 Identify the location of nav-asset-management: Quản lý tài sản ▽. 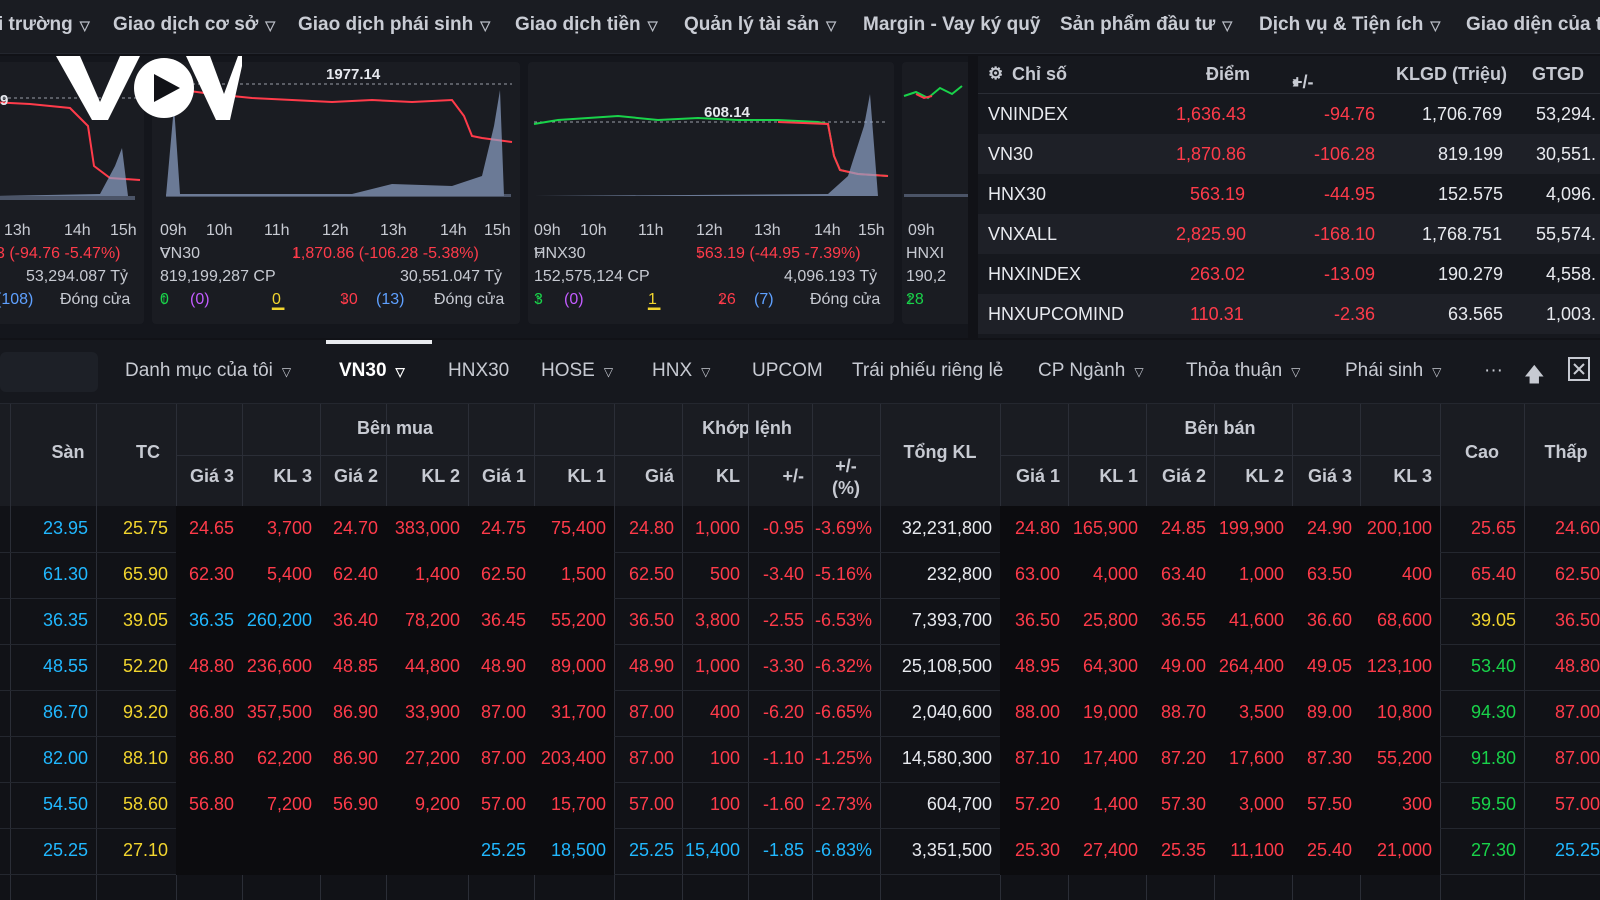
(760, 25).